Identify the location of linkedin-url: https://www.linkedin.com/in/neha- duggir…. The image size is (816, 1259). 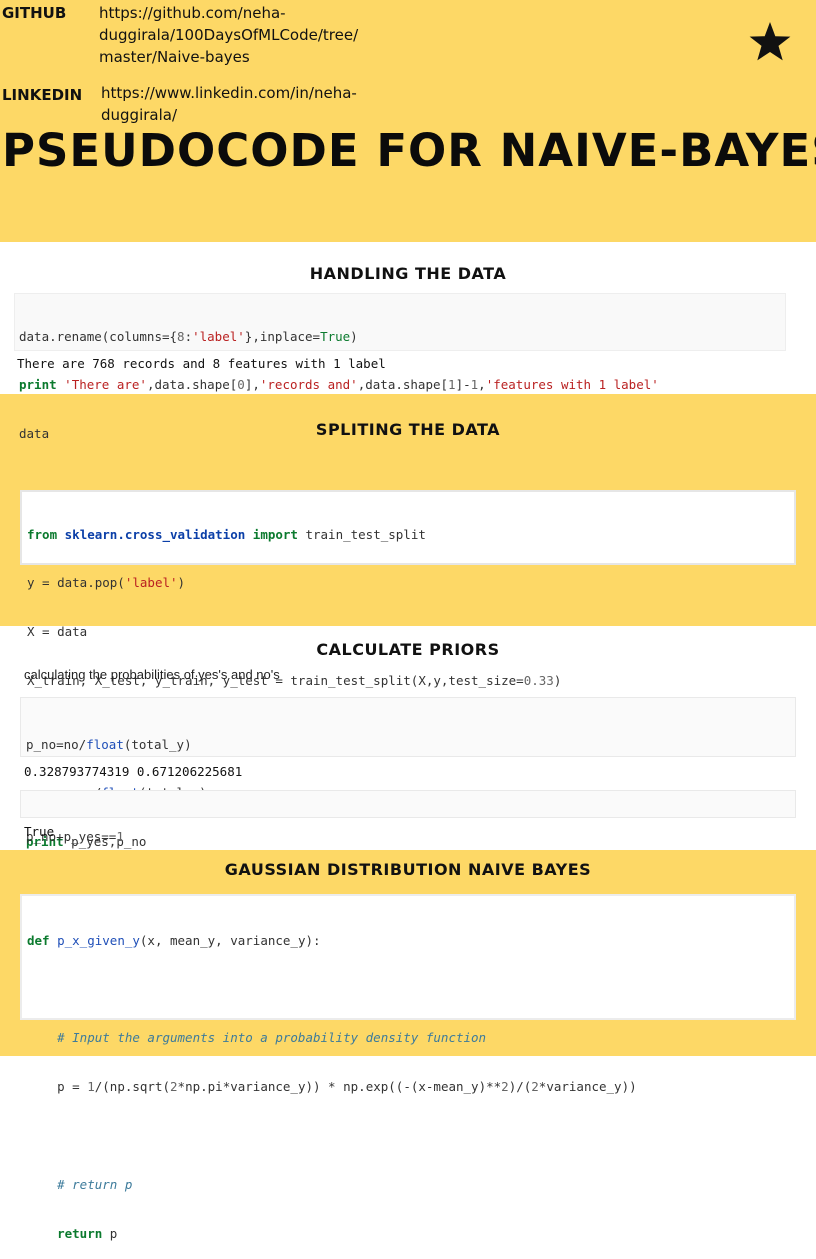
(236, 104).